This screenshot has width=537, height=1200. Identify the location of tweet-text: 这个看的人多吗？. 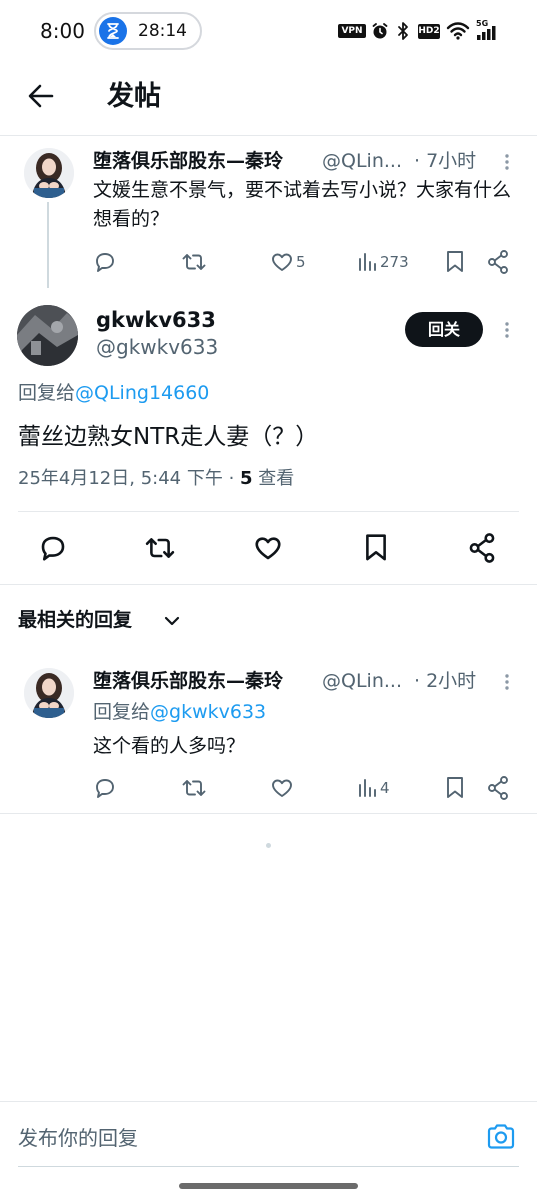
(169, 746).